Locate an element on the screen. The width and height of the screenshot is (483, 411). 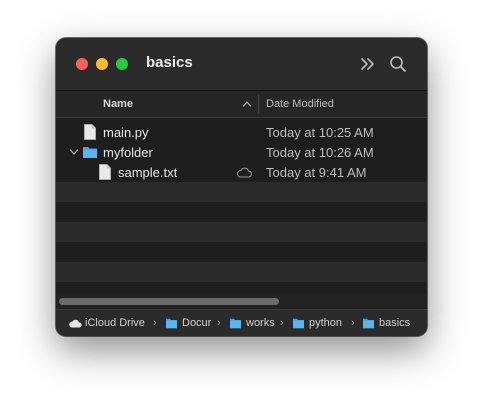
horizontal-scrollbar is located at coordinates (241, 301).